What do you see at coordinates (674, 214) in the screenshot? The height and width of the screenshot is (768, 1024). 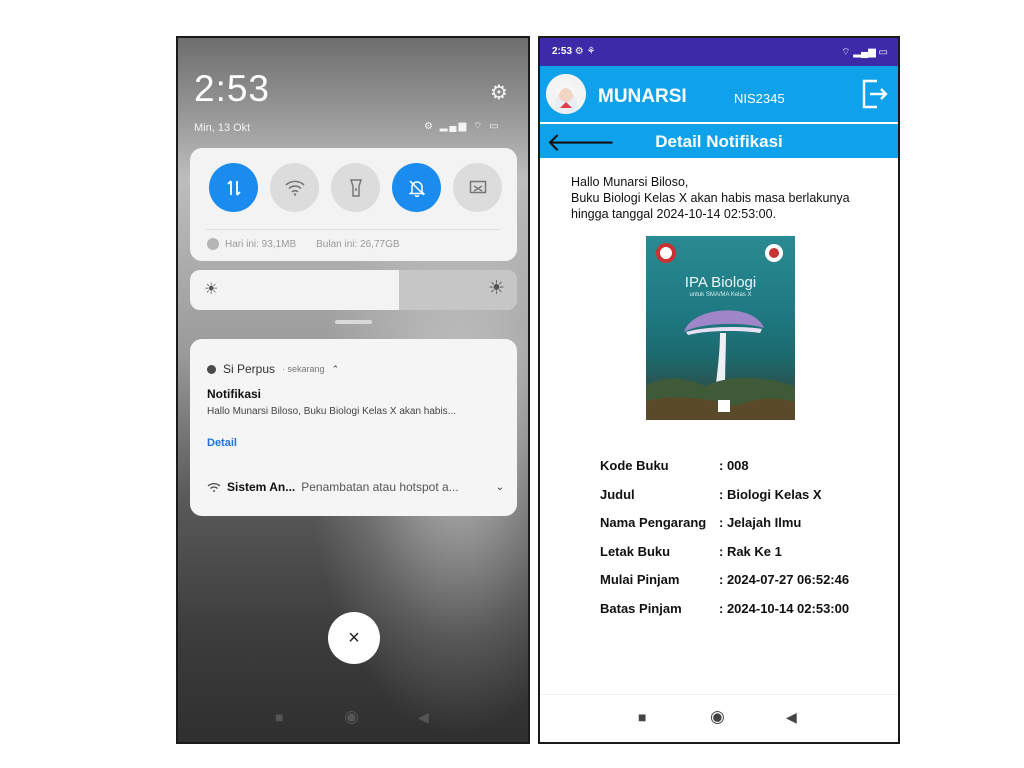 I see `message-line-3: hingga tanggal 2024-10-14 02:53:00.` at bounding box center [674, 214].